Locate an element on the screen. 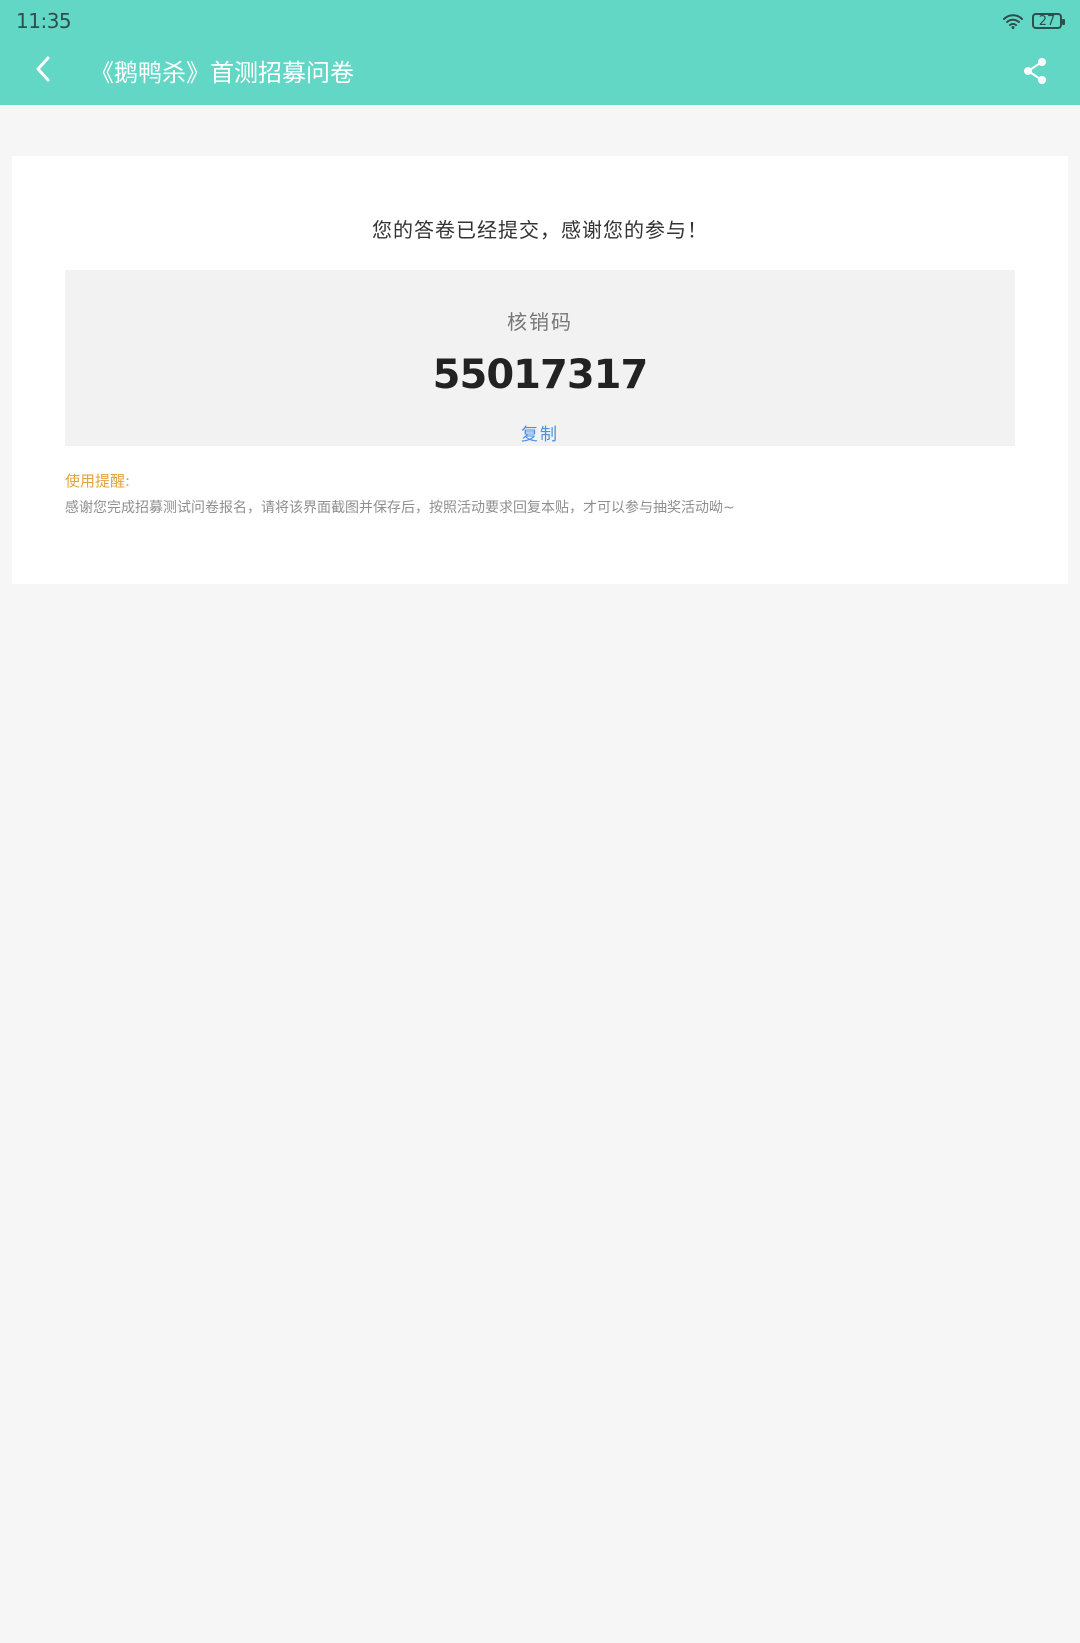 This screenshot has width=1080, height=1643. back-button is located at coordinates (43, 71).